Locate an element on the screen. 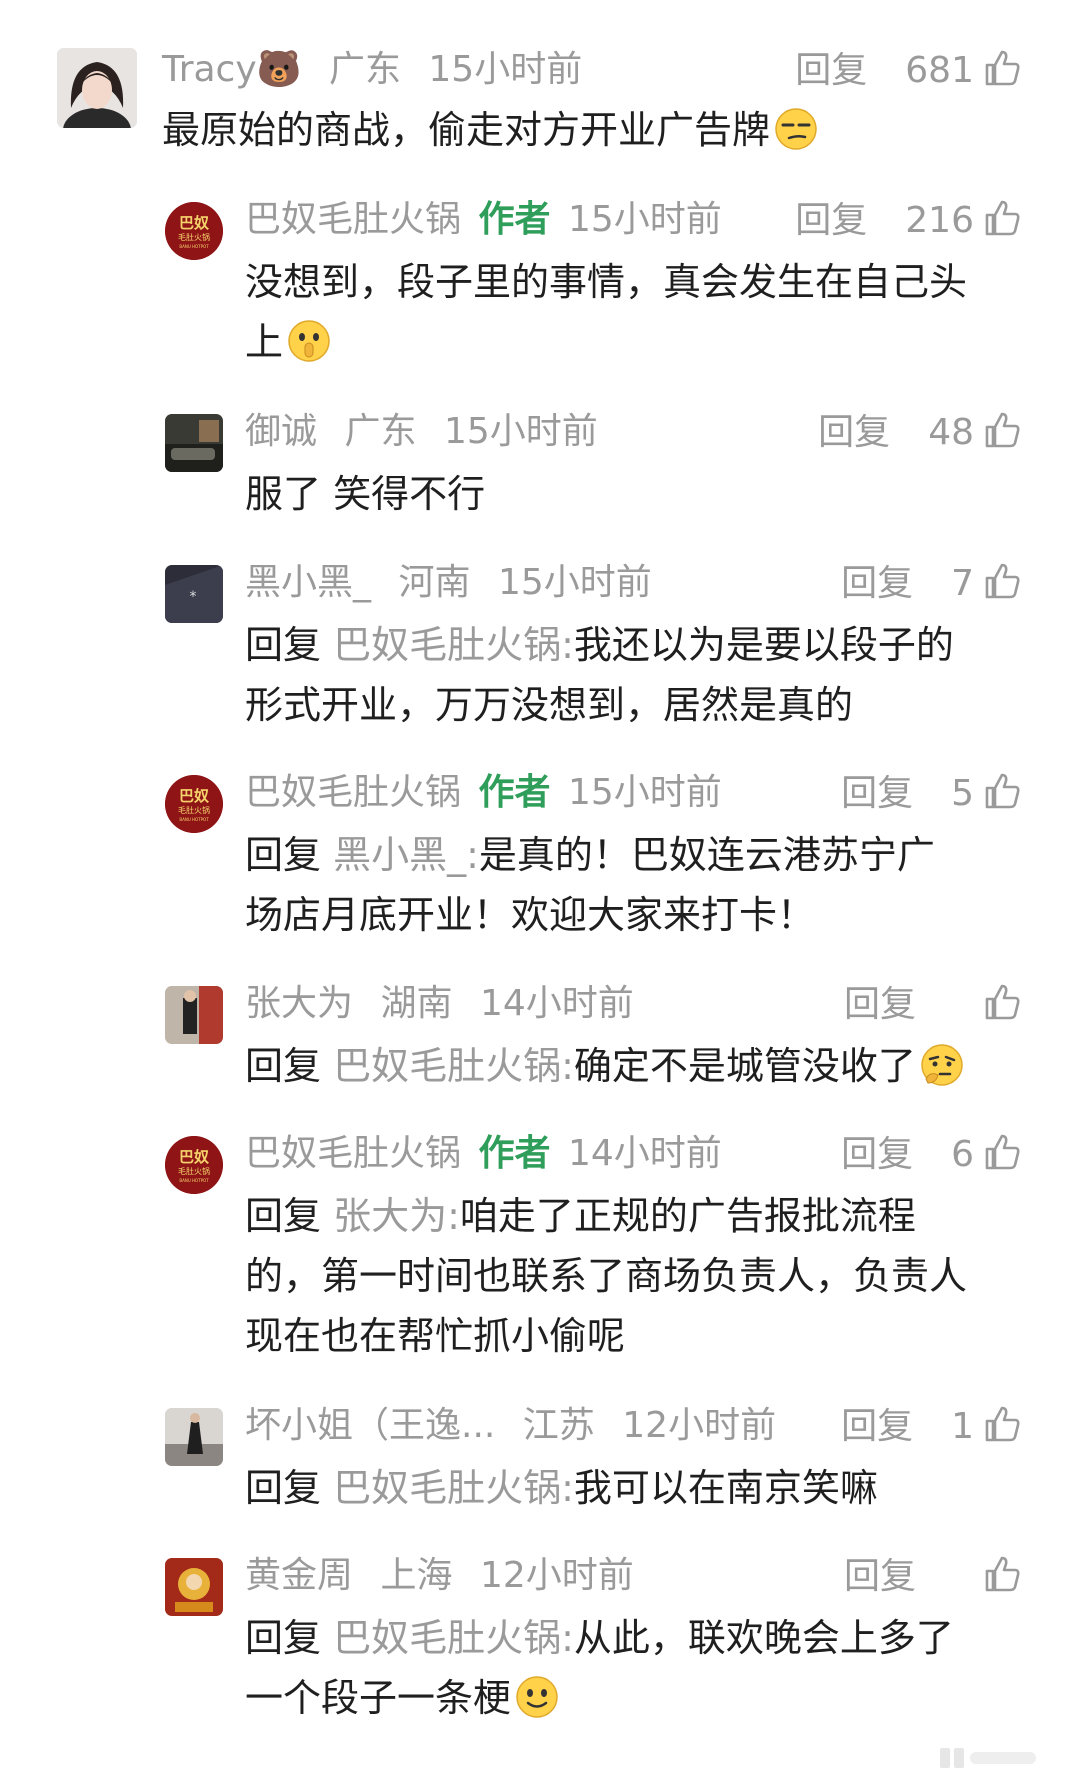 The width and height of the screenshot is (1080, 1774). like-count: 1 is located at coordinates (962, 1426).